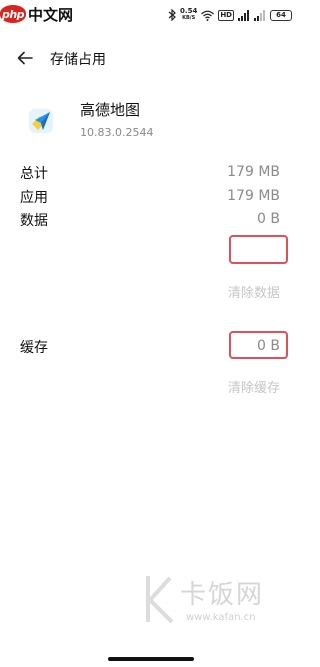 Image resolution: width=320 pixels, height=667 pixels. Describe the element at coordinates (150, 15) in the screenshot. I see `status-bar: php 中文网 0.54 KB/S HD 64` at that location.